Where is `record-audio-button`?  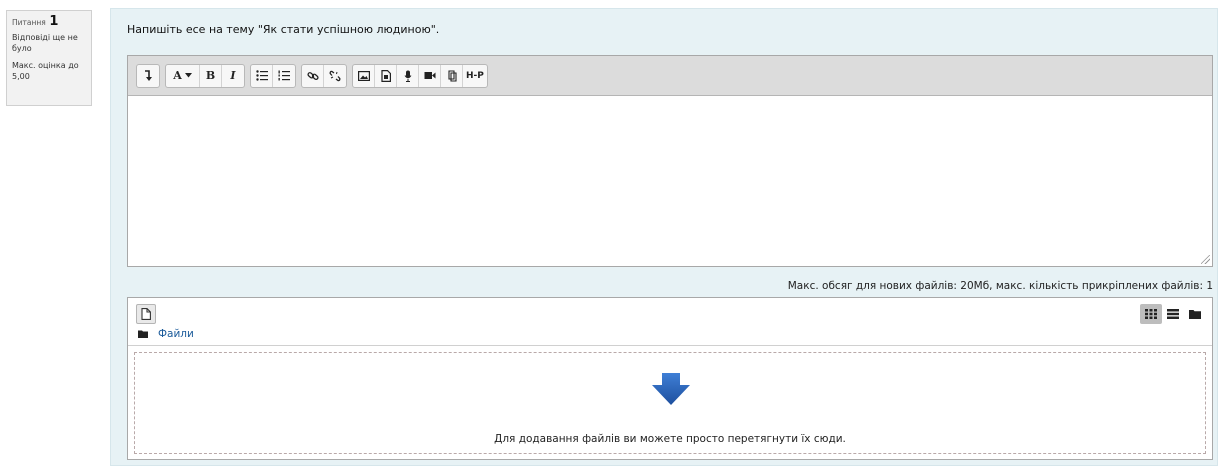
record-audio-button is located at coordinates (408, 75).